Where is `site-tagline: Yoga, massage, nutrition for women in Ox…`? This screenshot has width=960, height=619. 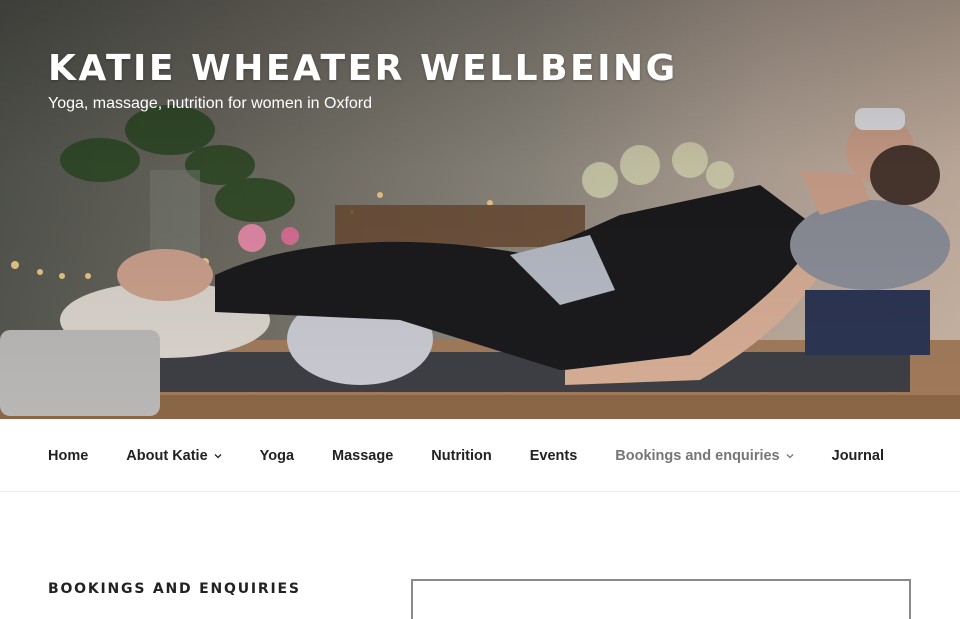
site-tagline: Yoga, massage, nutrition for women in Ox… is located at coordinates (210, 103).